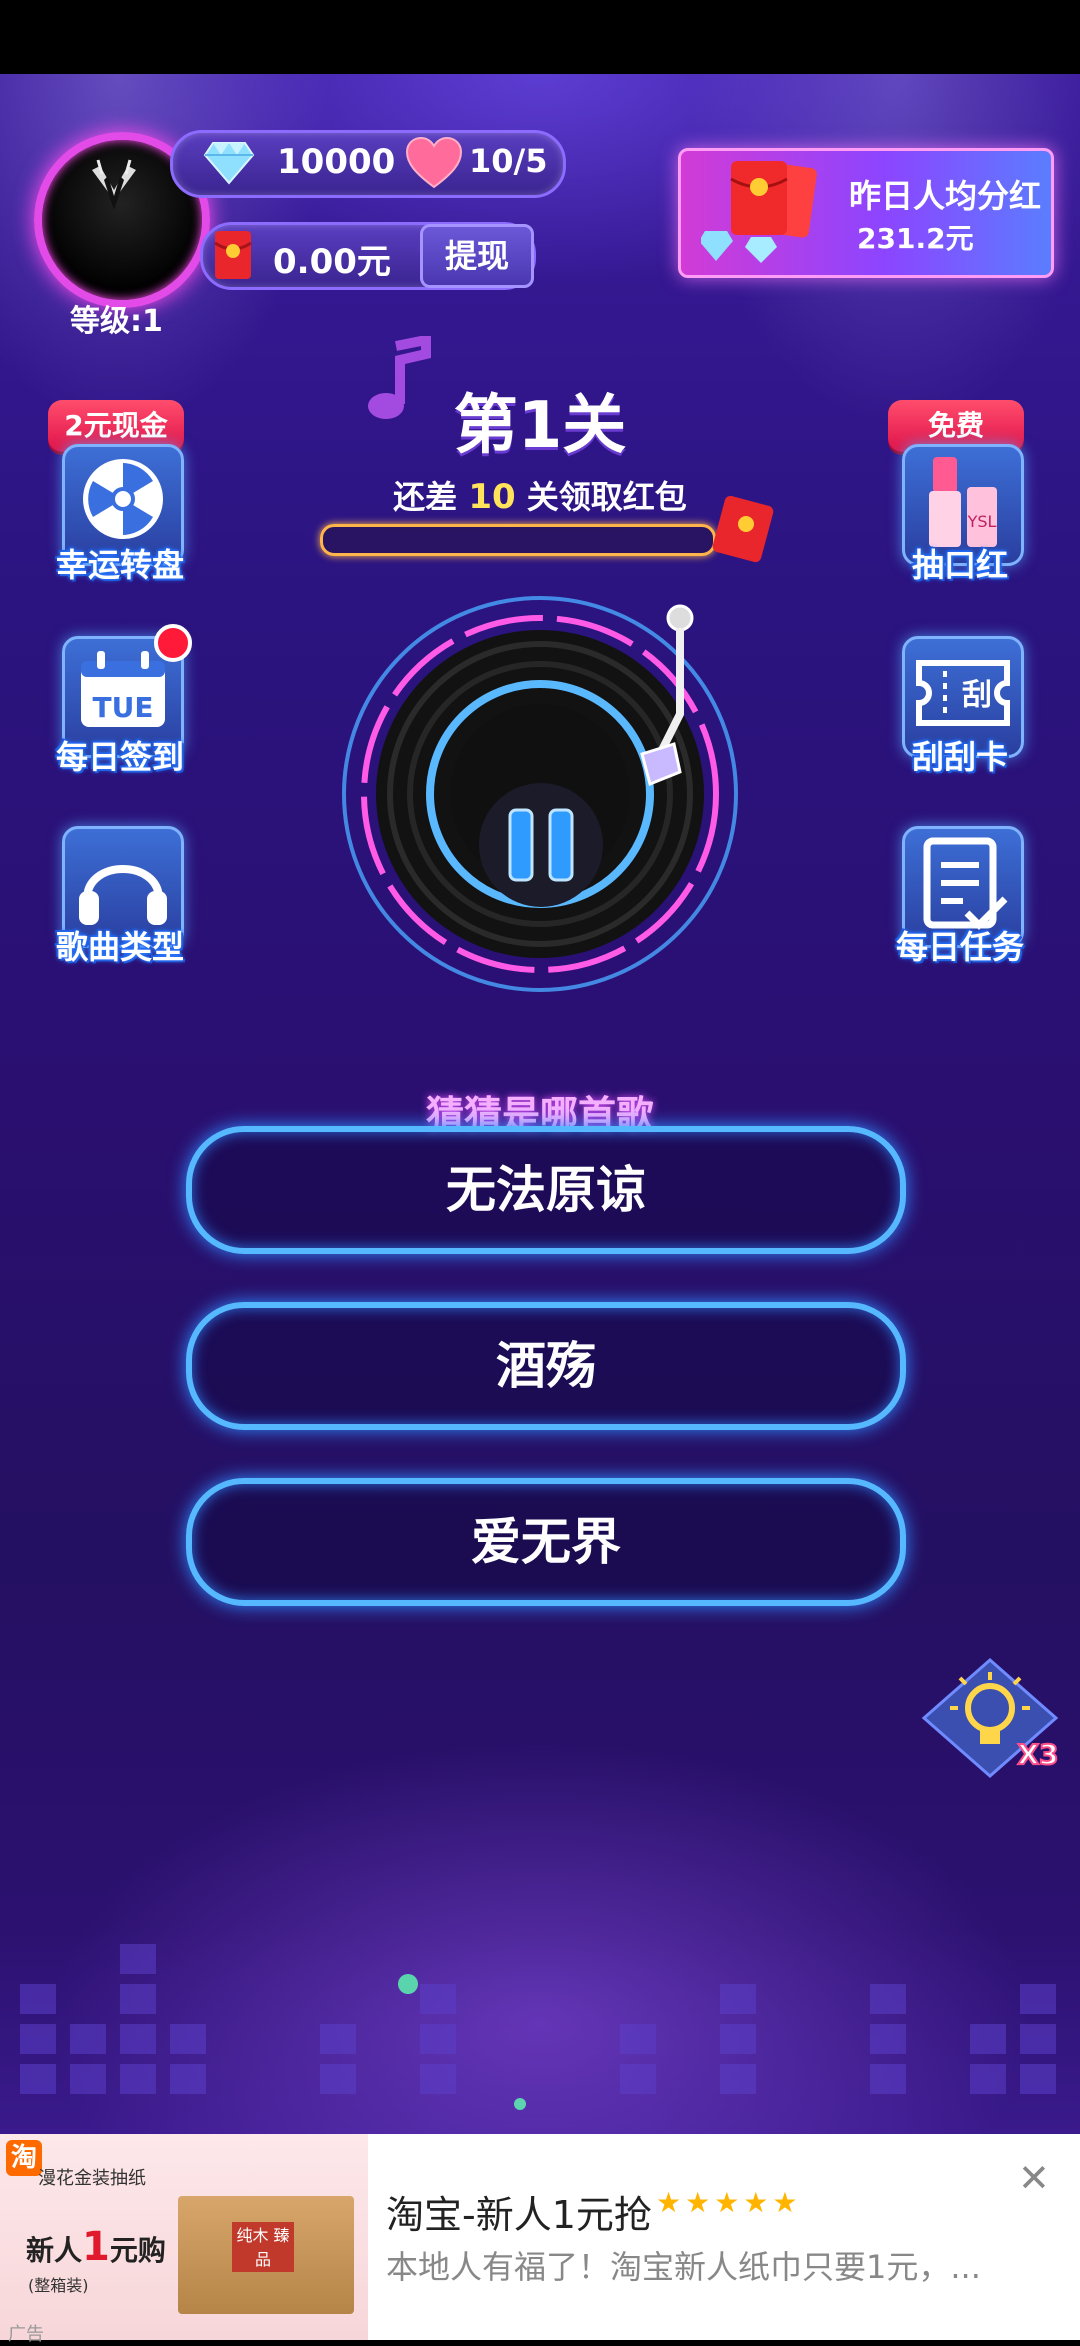 This screenshot has height=2346, width=1080. Describe the element at coordinates (743, 529) in the screenshot. I see `red-envelope-reward-icon` at that location.